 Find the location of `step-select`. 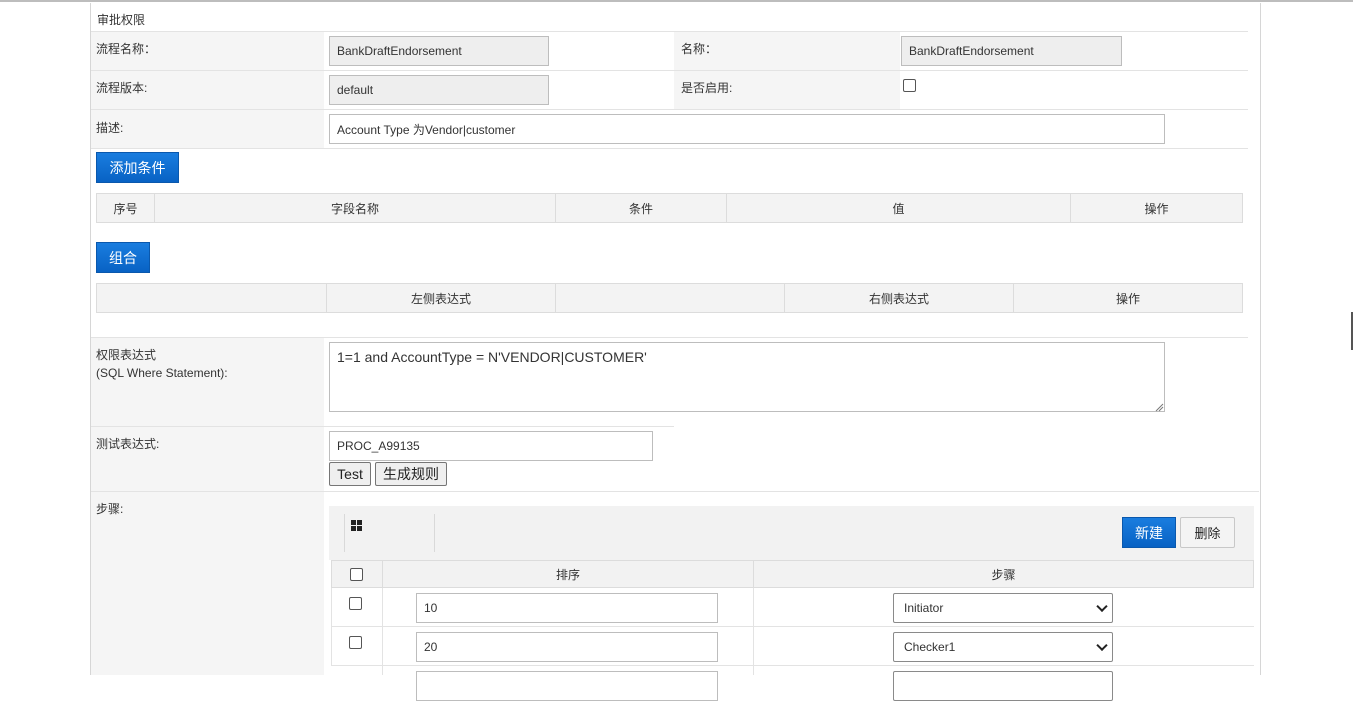

step-select is located at coordinates (1003, 686).